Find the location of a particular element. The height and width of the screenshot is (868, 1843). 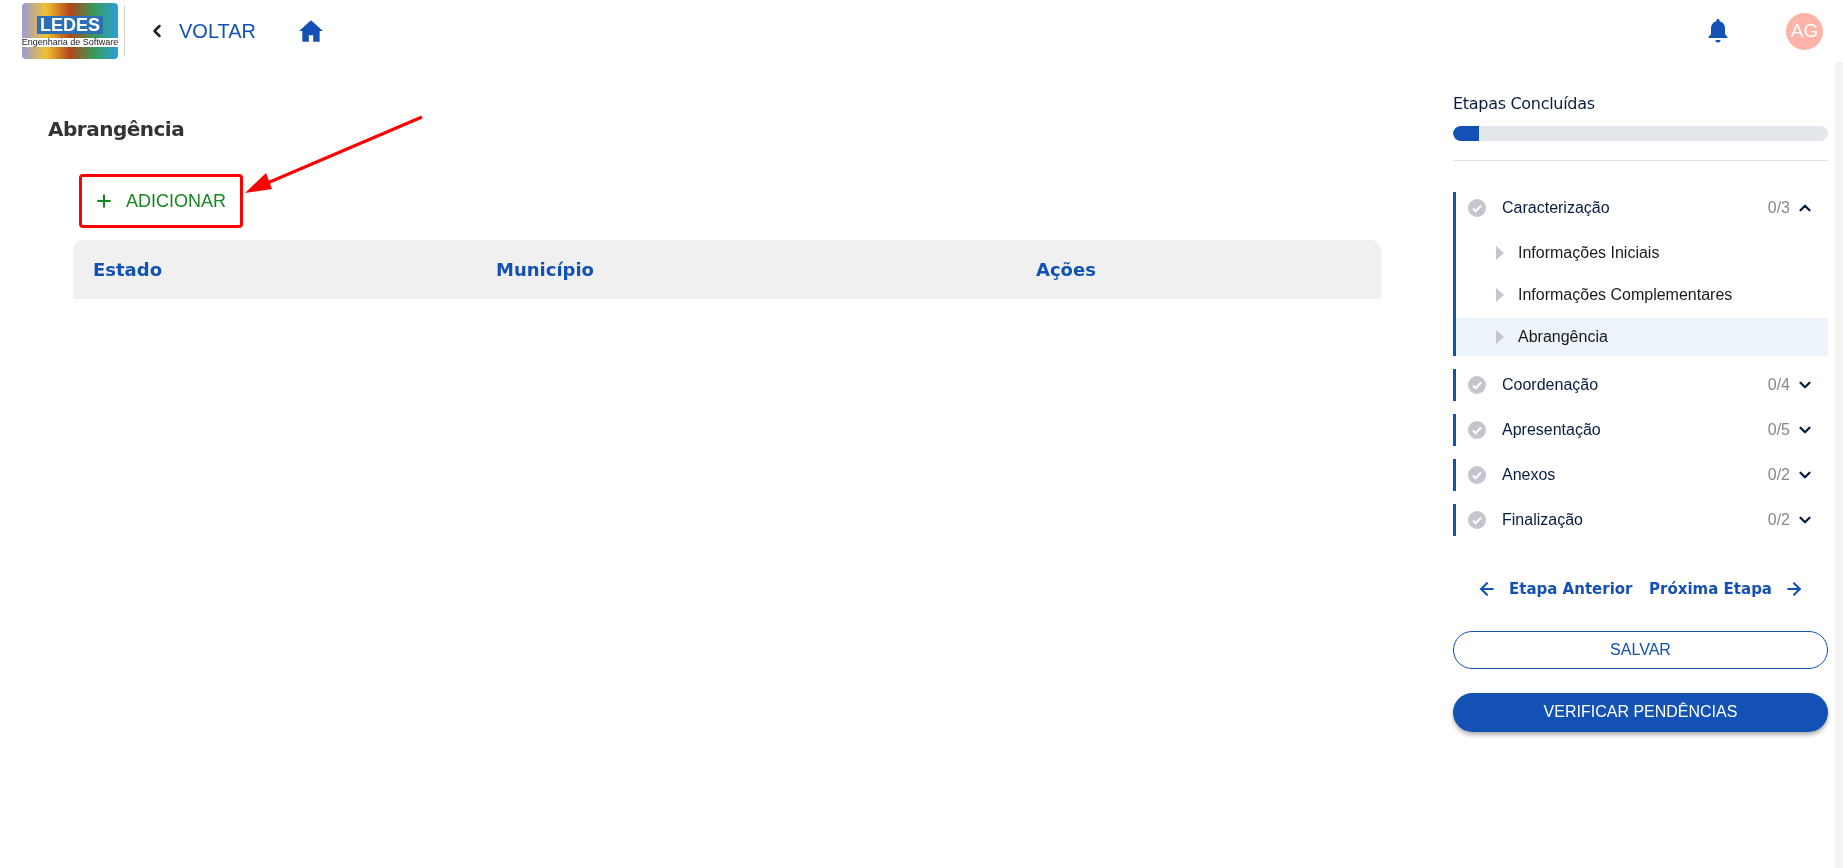

page-title: Abrangência is located at coordinates (117, 129).